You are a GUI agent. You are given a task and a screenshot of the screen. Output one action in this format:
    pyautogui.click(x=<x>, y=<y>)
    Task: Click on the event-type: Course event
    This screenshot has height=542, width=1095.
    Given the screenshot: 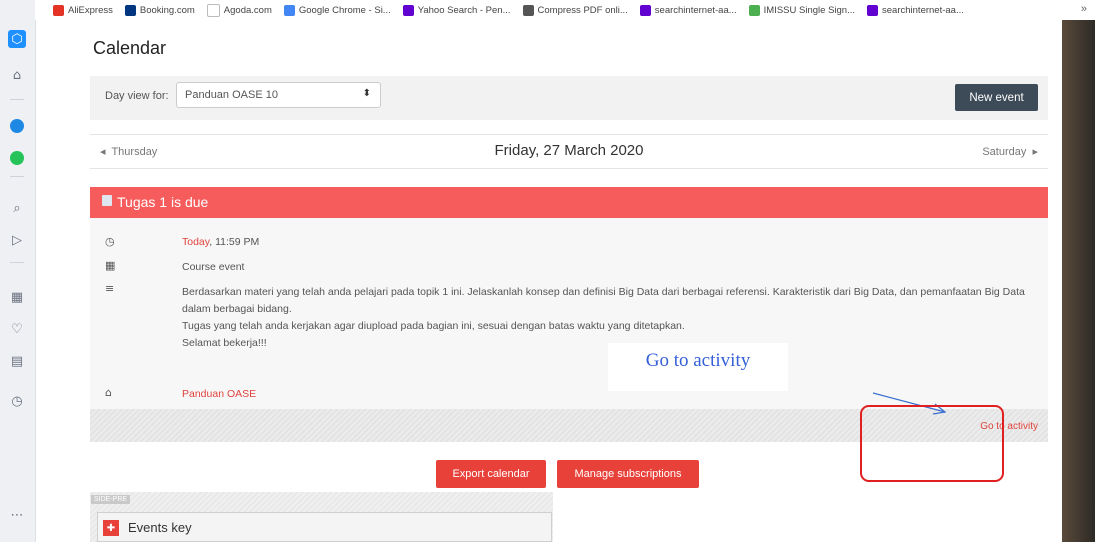 What is the action you would take?
    pyautogui.click(x=213, y=267)
    